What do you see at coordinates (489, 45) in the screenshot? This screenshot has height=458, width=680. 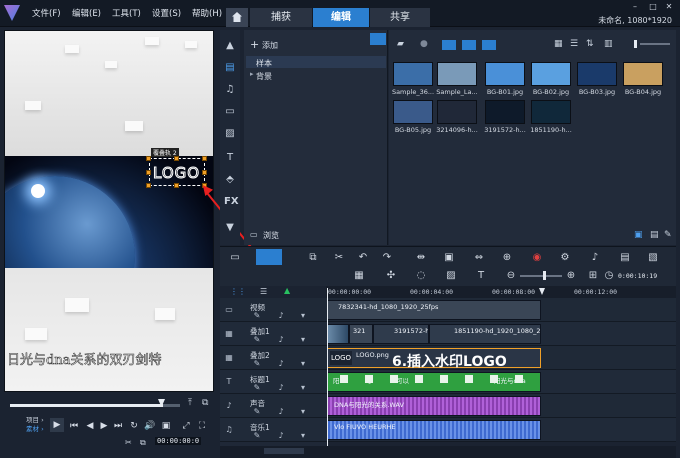 I see `filter-audio-icon` at bounding box center [489, 45].